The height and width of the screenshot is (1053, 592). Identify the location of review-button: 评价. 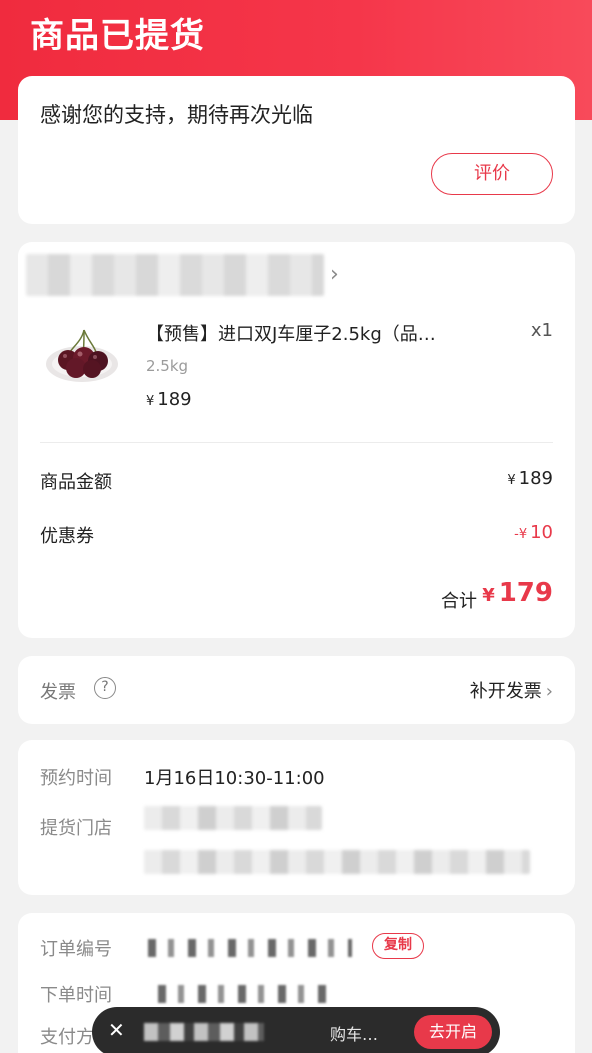
(492, 174).